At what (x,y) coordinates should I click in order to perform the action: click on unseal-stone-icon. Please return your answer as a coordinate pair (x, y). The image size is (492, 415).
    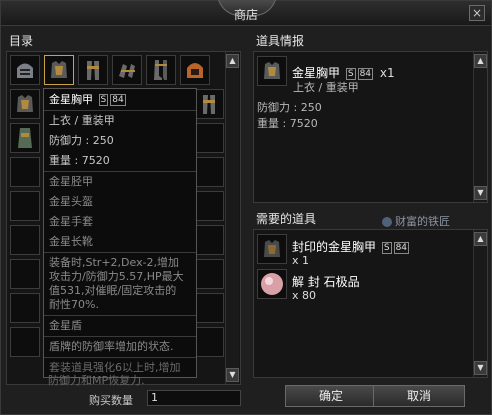
    Looking at the image, I should click on (272, 284).